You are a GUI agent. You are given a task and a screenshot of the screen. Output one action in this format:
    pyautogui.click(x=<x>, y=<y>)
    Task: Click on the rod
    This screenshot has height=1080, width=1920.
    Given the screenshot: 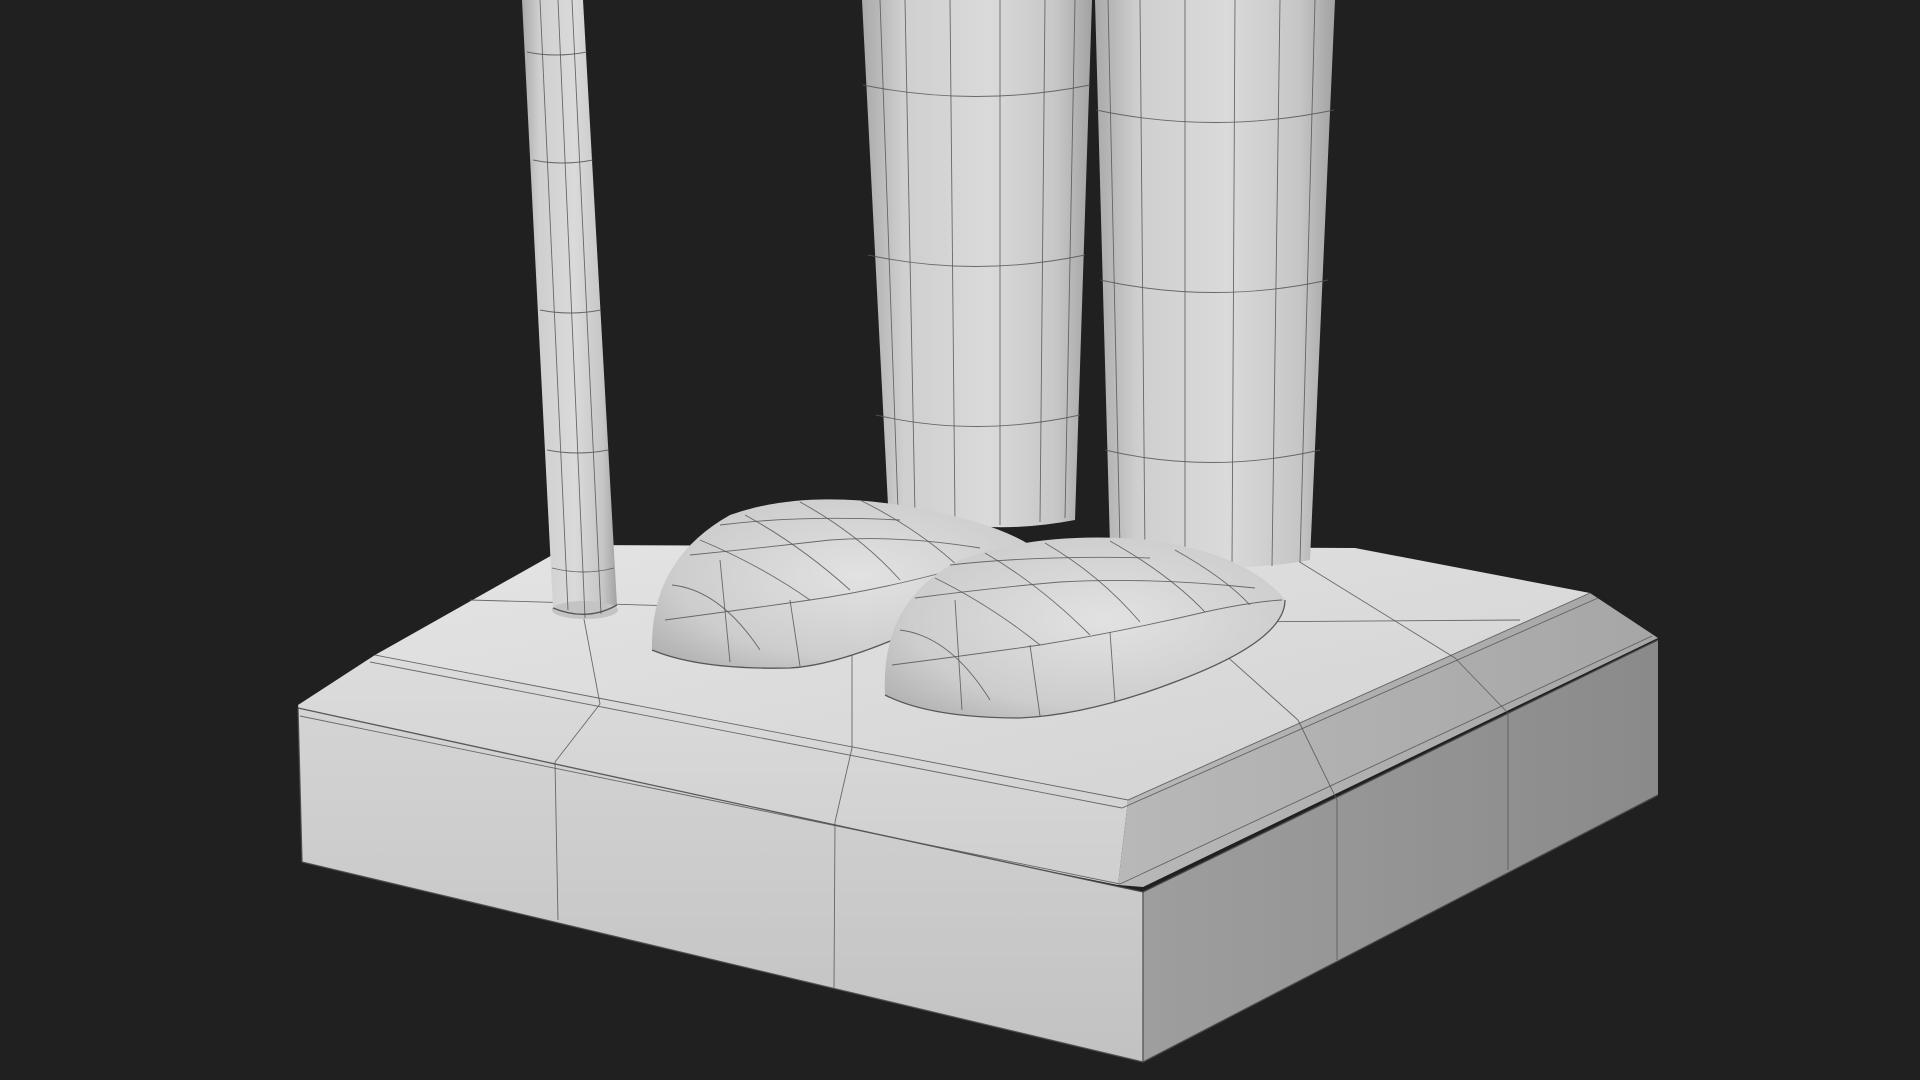 What is the action you would take?
    pyautogui.click(x=570, y=309)
    